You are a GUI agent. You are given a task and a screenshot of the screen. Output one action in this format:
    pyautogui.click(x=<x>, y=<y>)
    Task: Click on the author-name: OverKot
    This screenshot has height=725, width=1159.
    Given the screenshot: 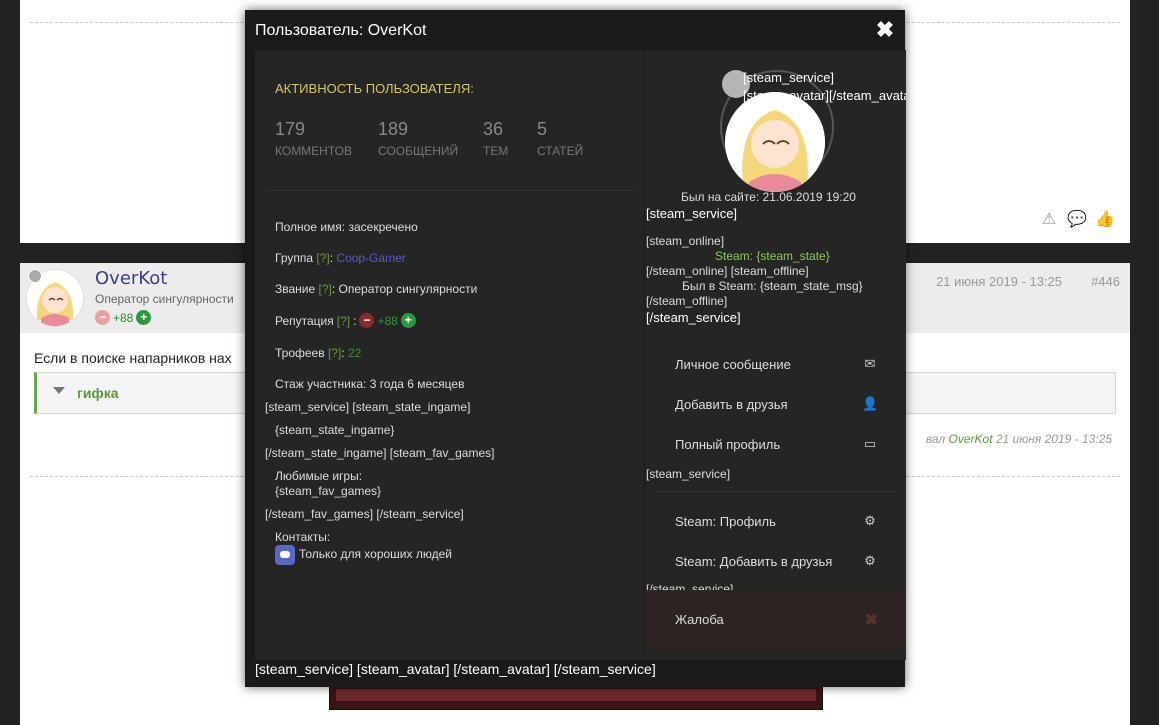 What is the action you would take?
    pyautogui.click(x=131, y=278)
    